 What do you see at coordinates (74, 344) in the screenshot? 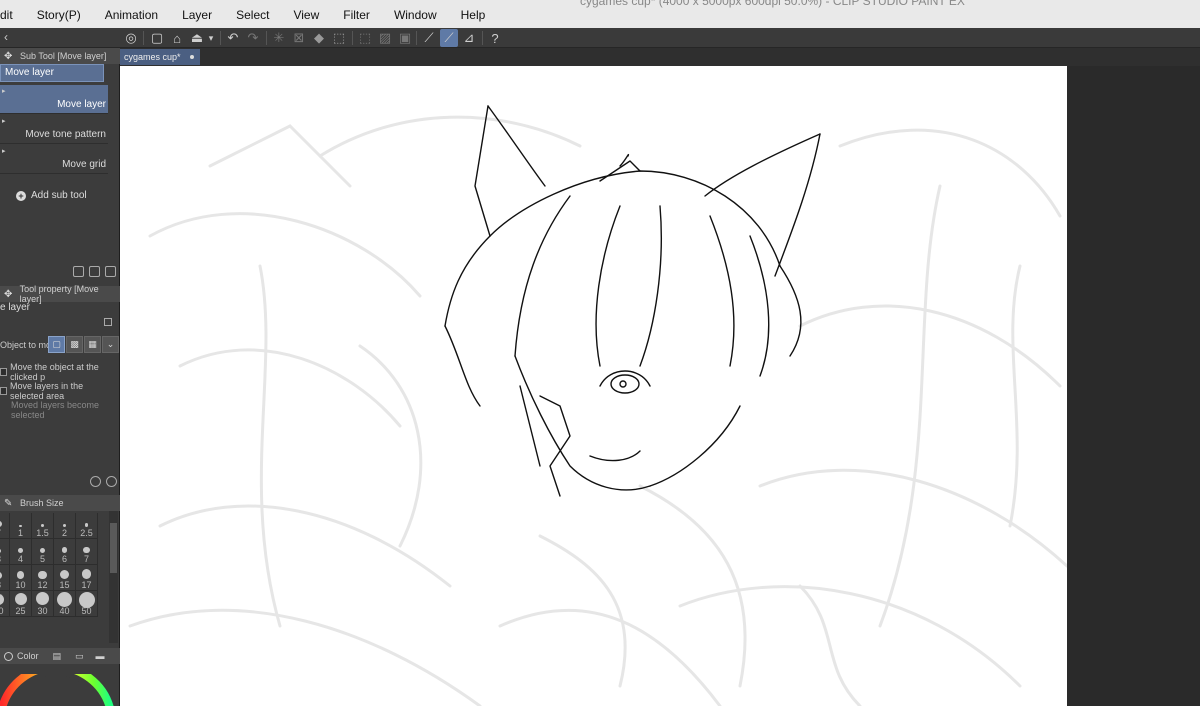
I see `pattern-target-icon: ▩` at bounding box center [74, 344].